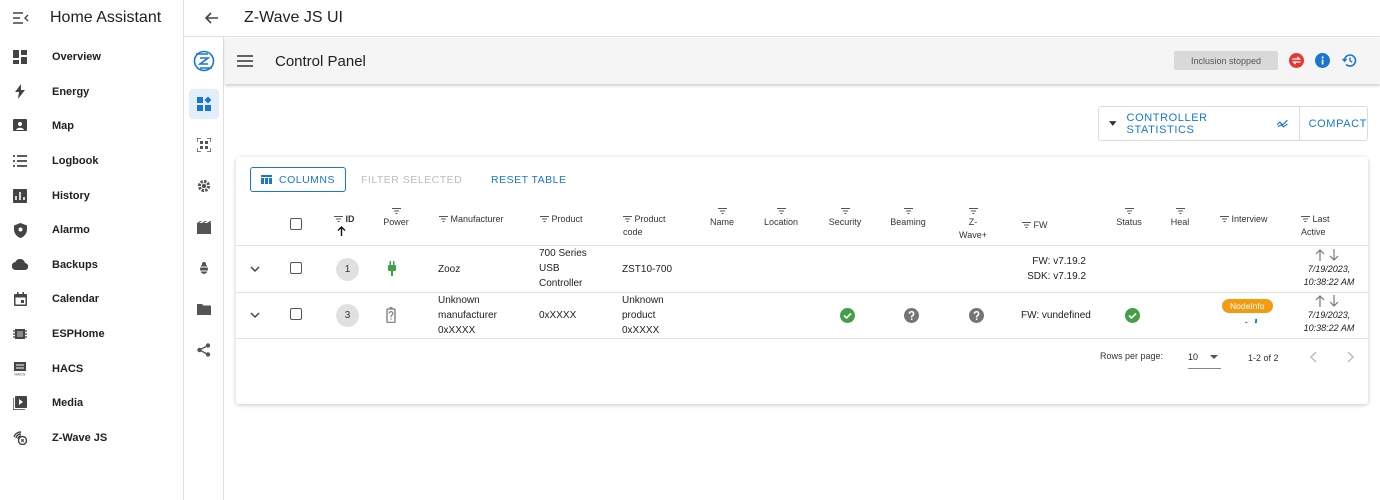 This screenshot has height=500, width=1380. What do you see at coordinates (91, 195) in the screenshot?
I see `sidebar-item-history: History` at bounding box center [91, 195].